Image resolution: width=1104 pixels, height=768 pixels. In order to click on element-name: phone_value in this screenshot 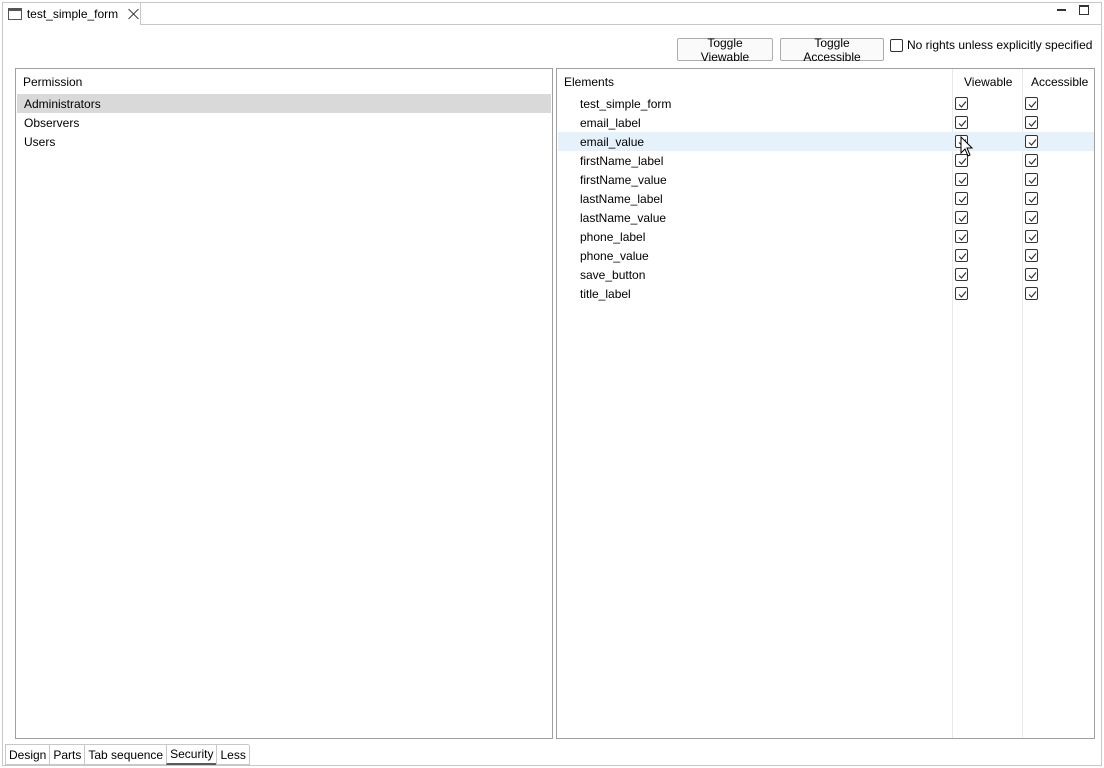, I will do `click(614, 255)`.